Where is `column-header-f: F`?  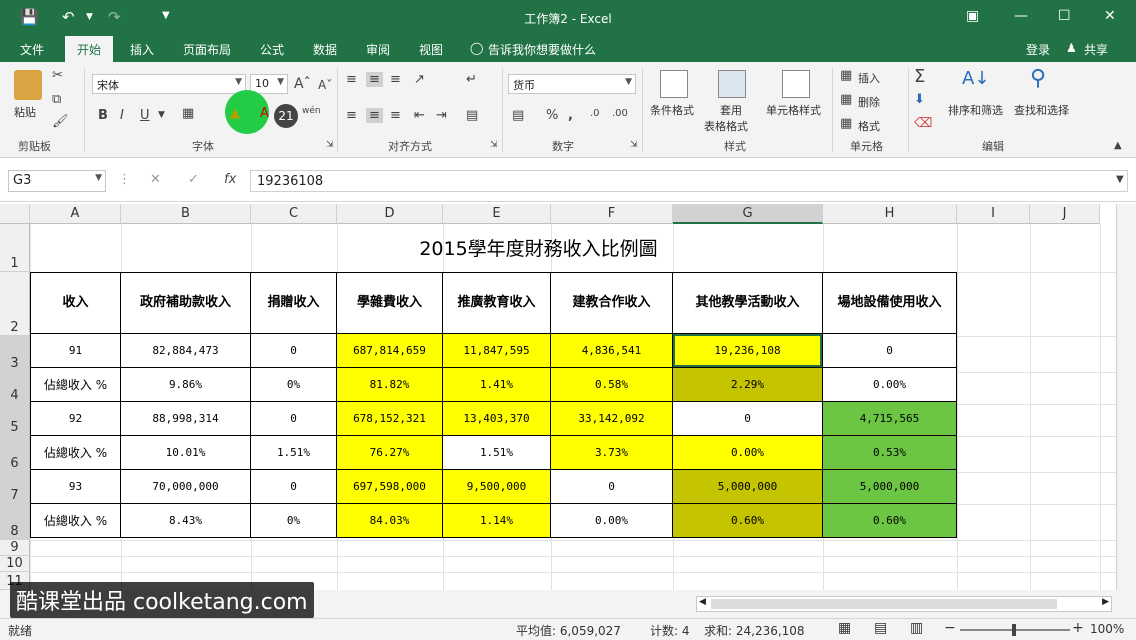
column-header-f: F is located at coordinates (612, 214).